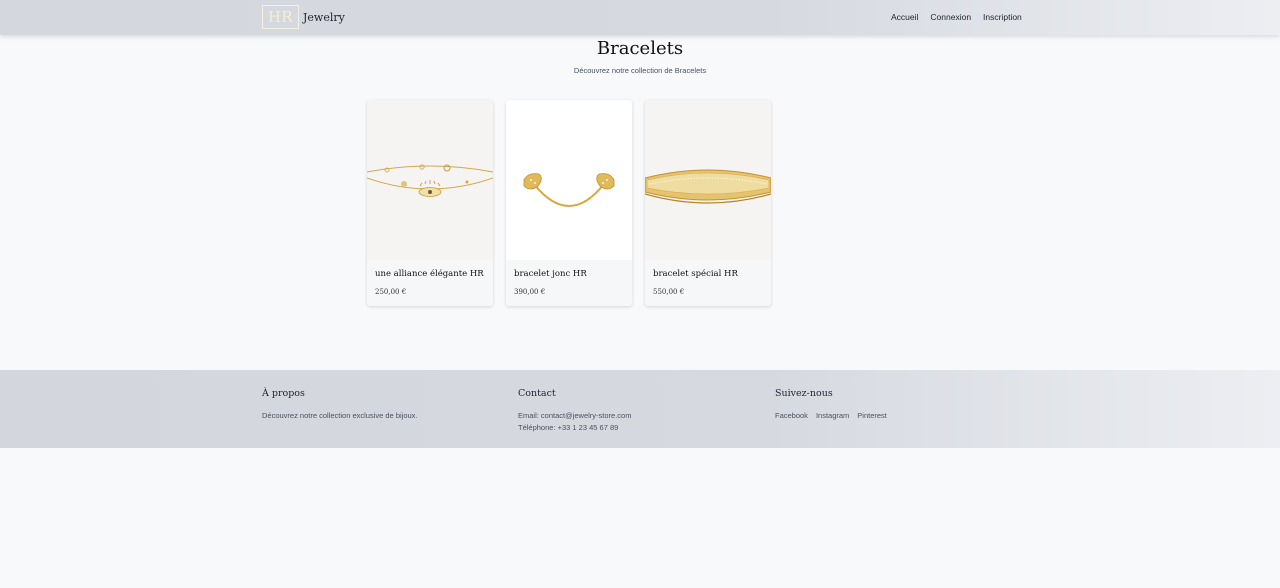 The image size is (1280, 588). Describe the element at coordinates (283, 393) in the screenshot. I see `footer-about-title: À propos` at that location.